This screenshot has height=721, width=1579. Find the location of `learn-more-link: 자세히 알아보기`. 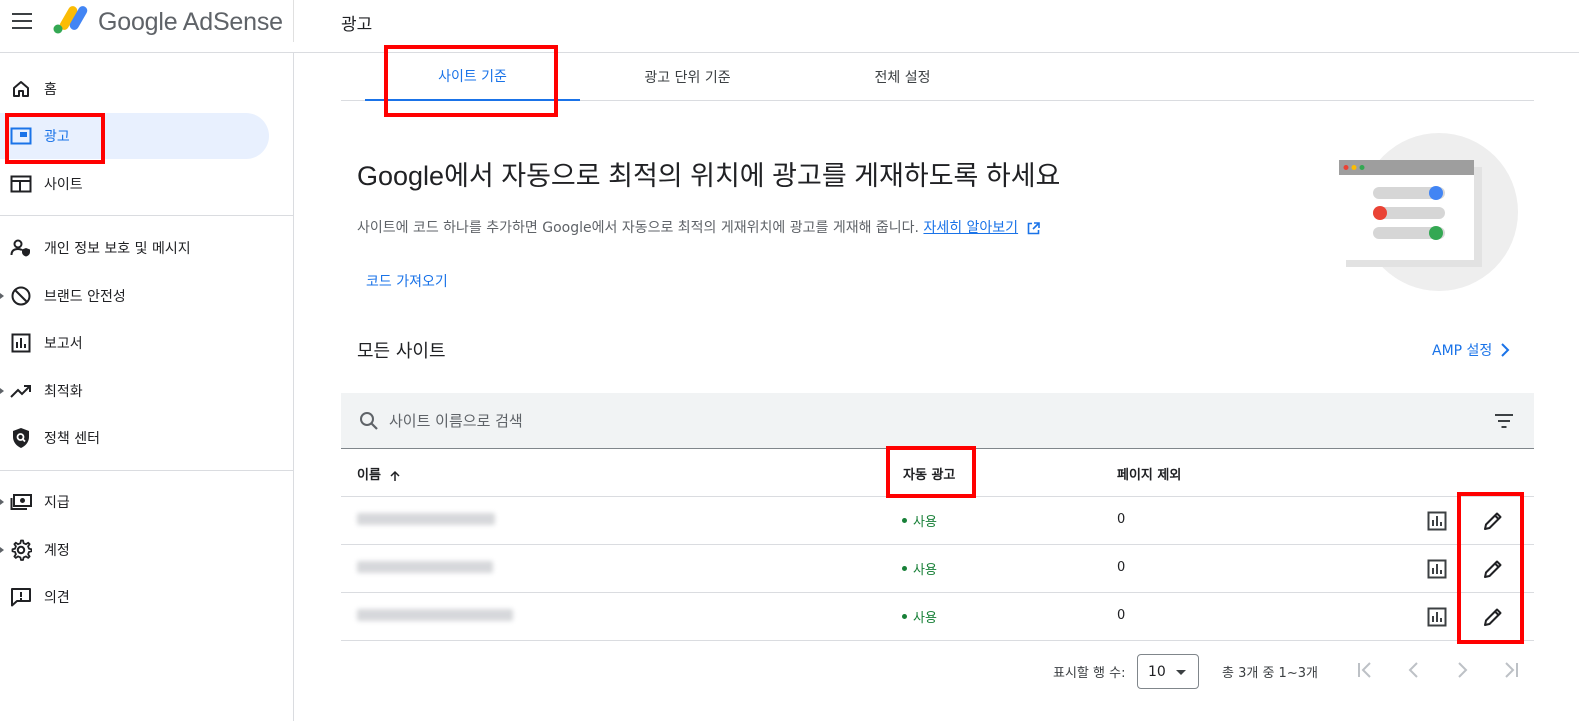

learn-more-link: 자세히 알아보기 is located at coordinates (970, 228).